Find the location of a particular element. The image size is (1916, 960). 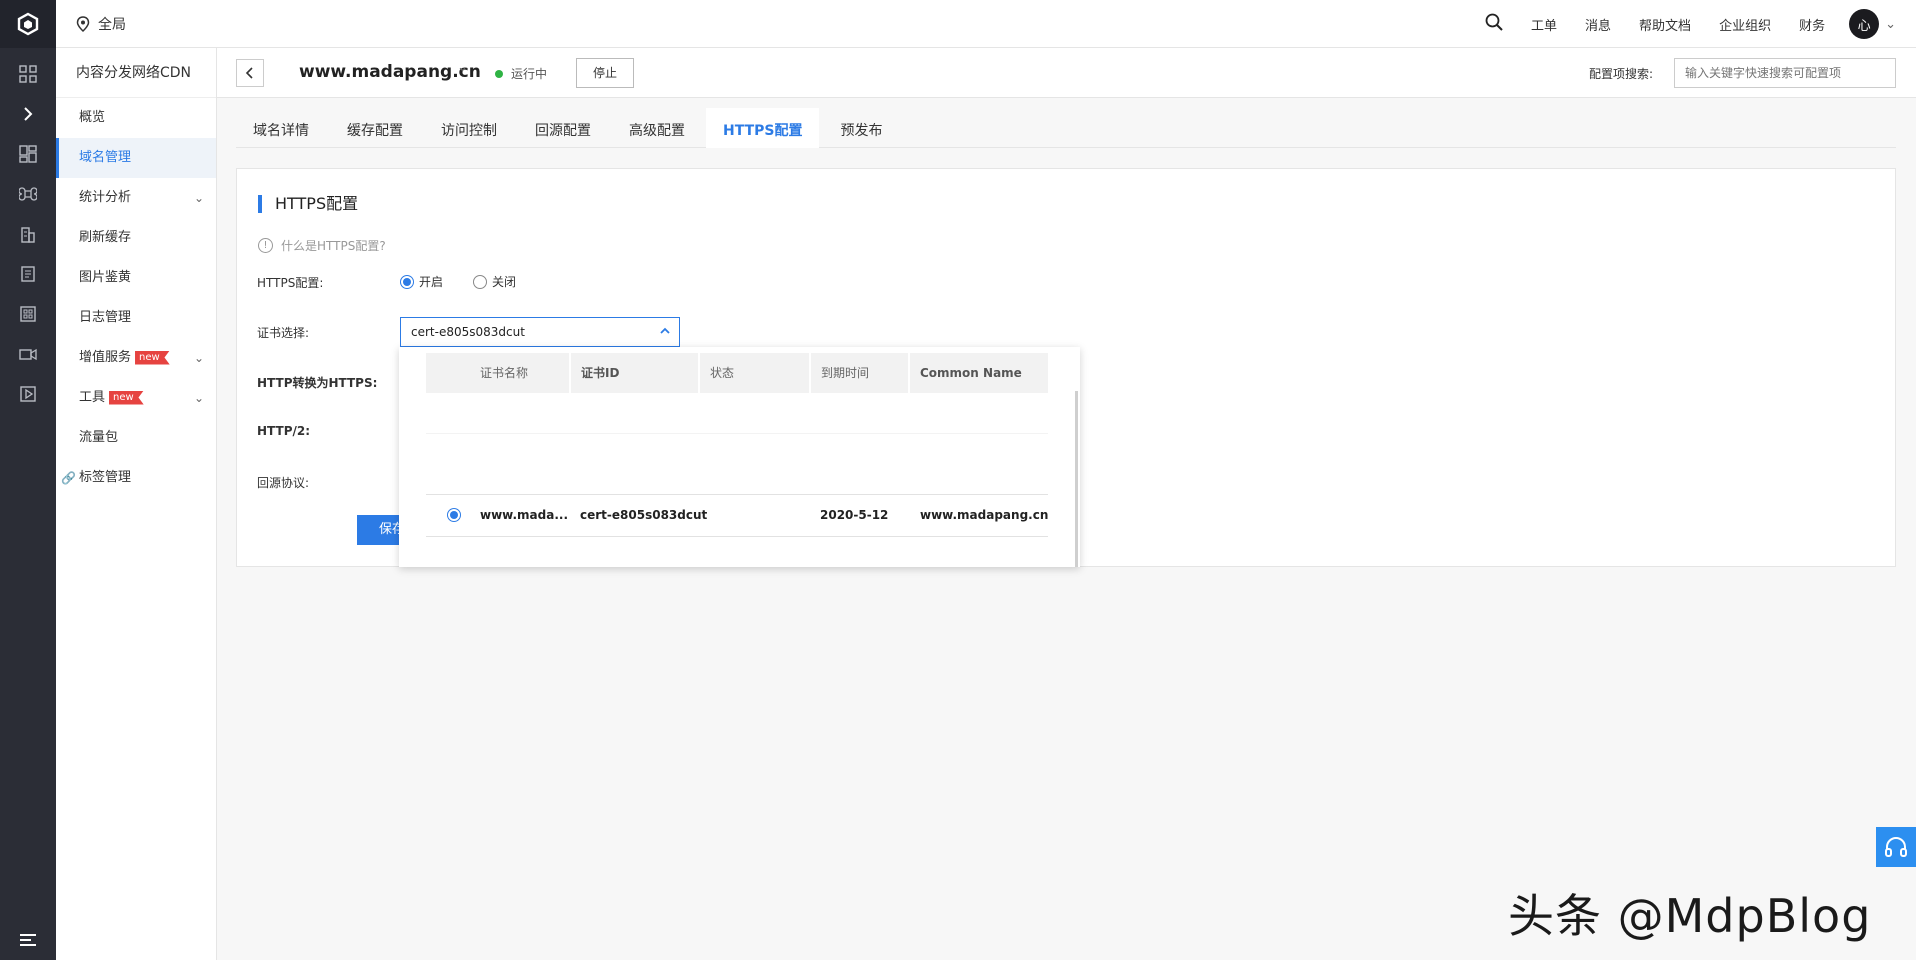

headset-icon is located at coordinates (1896, 847).